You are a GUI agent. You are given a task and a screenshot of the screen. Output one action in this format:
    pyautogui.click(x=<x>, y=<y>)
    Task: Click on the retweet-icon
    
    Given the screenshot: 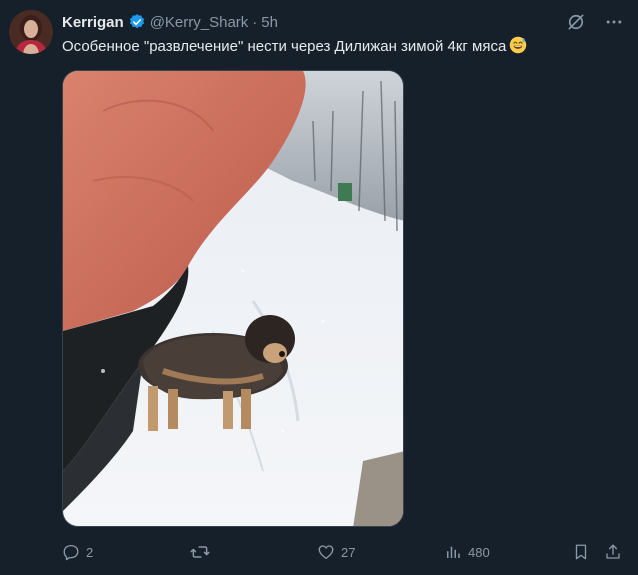 What is the action you would take?
    pyautogui.click(x=200, y=552)
    